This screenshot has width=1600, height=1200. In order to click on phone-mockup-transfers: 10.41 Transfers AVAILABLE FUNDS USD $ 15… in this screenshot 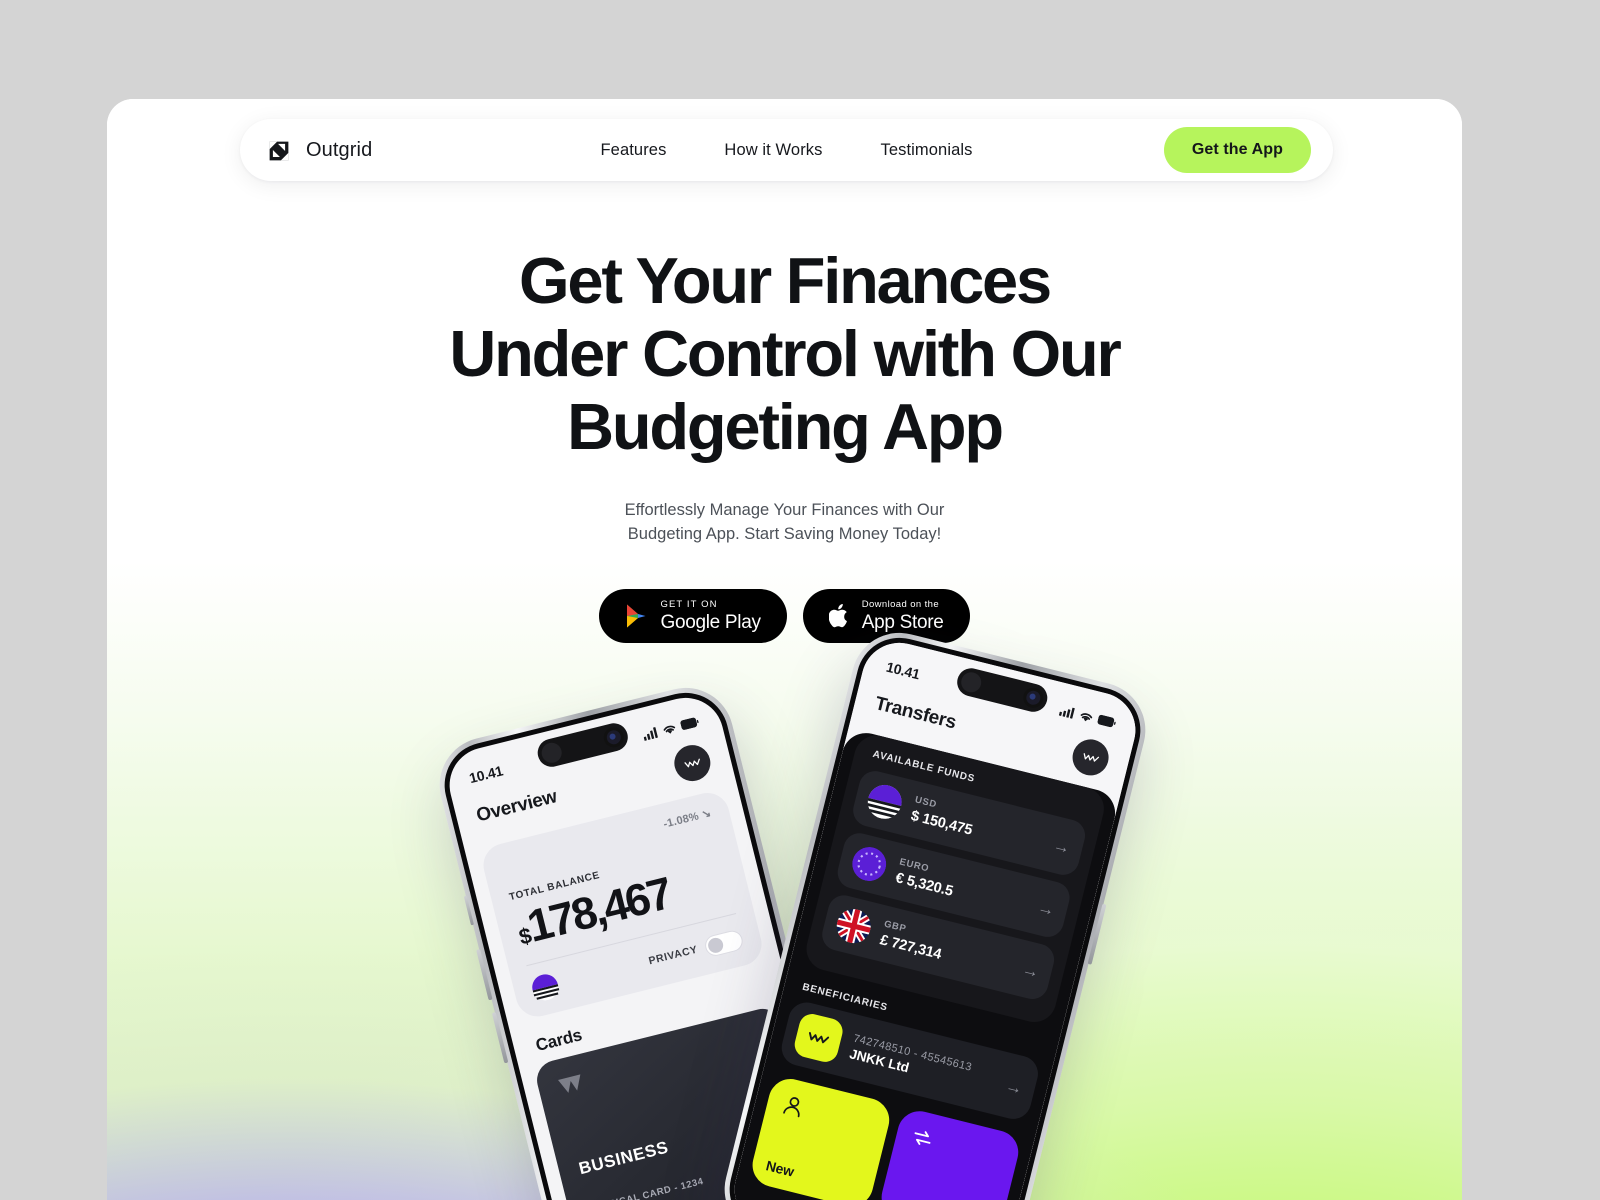, I will do `click(935, 911)`.